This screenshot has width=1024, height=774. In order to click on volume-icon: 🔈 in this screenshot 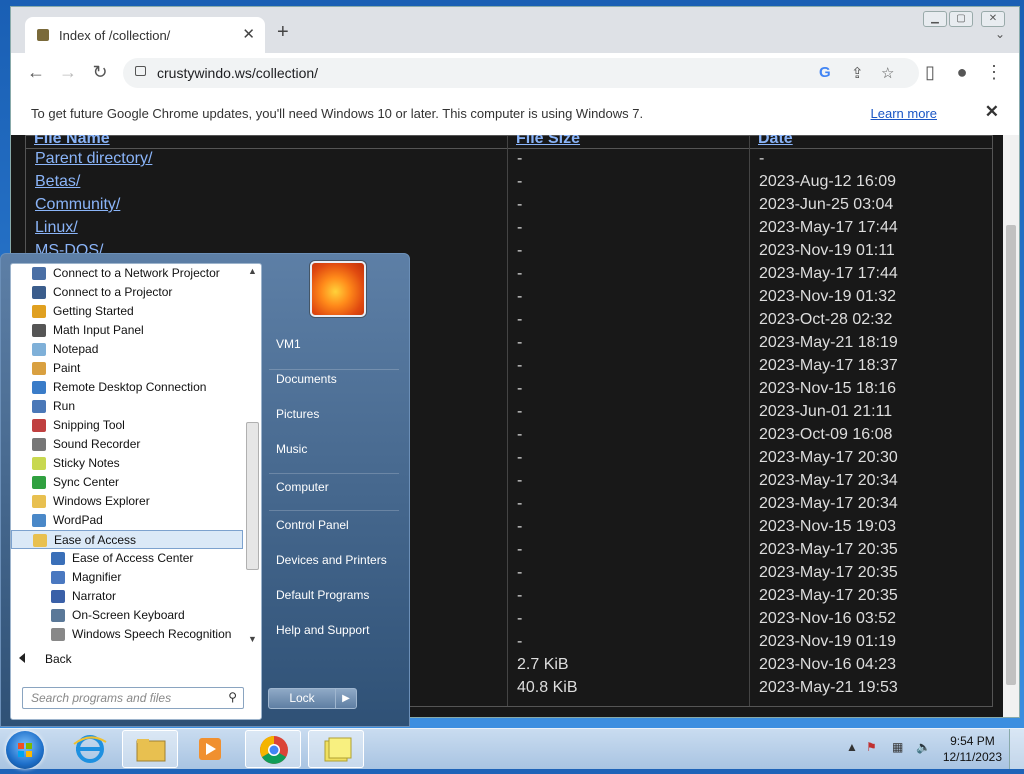, I will do `click(923, 747)`.